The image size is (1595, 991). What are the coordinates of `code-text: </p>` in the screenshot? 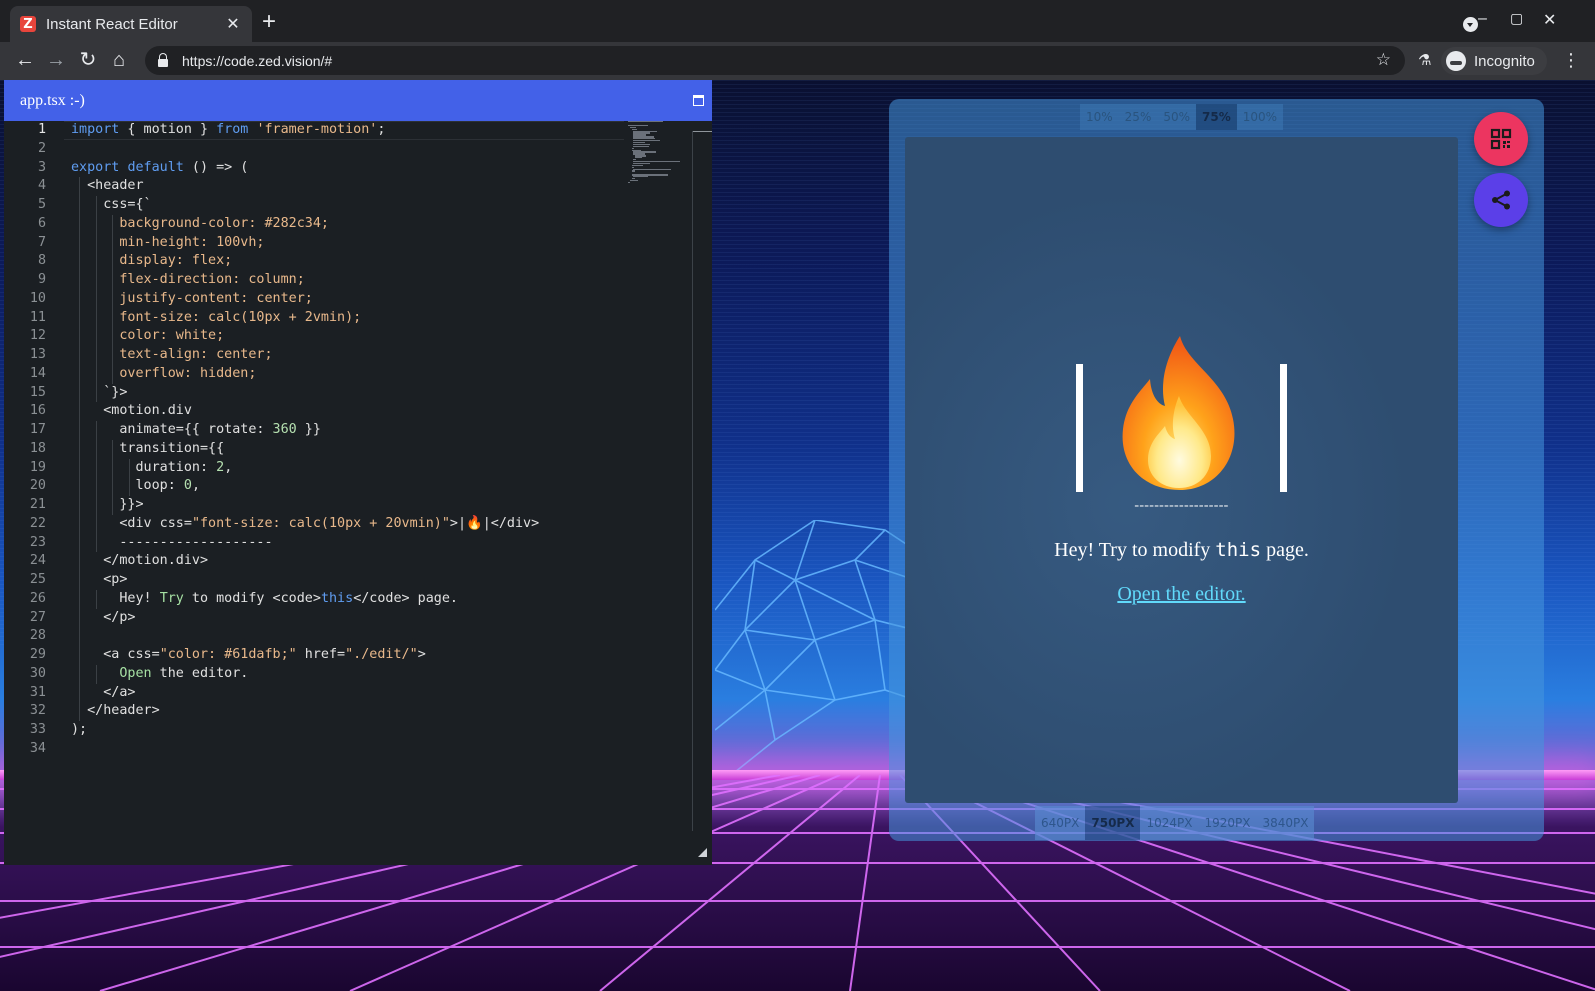 It's located at (103, 617).